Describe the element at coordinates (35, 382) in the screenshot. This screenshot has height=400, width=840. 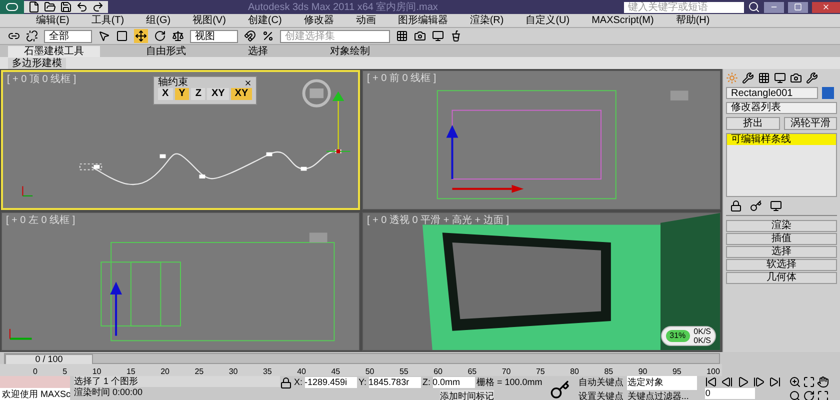
I see `listener-pane` at that location.